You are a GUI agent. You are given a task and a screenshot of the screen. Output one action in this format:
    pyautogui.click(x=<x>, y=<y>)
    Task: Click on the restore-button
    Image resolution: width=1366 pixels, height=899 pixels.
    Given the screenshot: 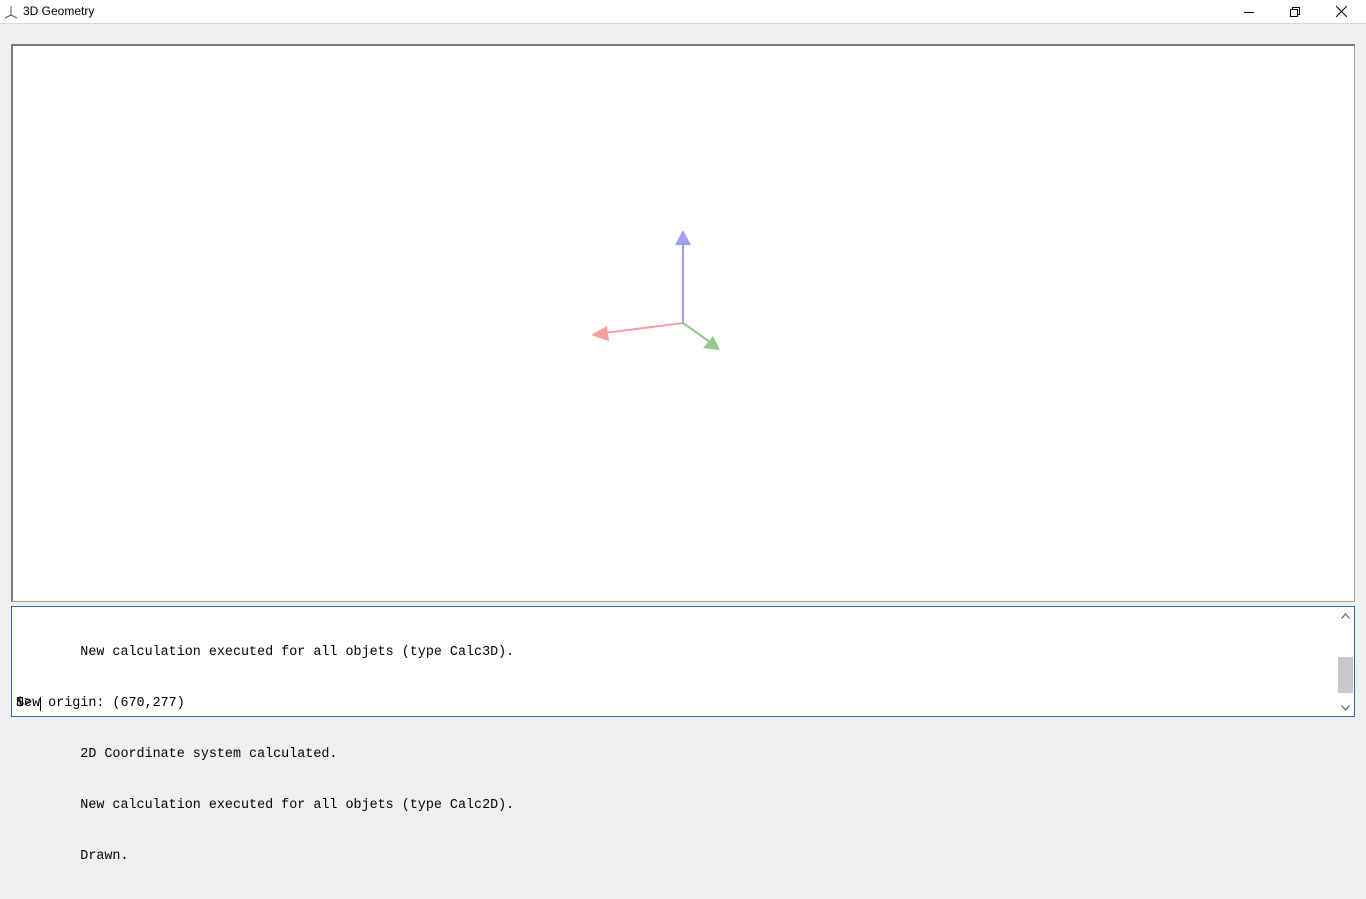 What is the action you would take?
    pyautogui.click(x=1295, y=11)
    